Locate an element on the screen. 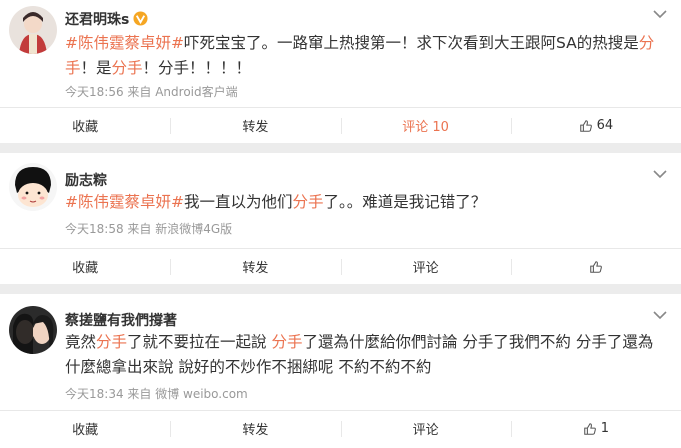 This screenshot has height=448, width=681. author-name: 蔡搓鹽有我們撐著 is located at coordinates (121, 320).